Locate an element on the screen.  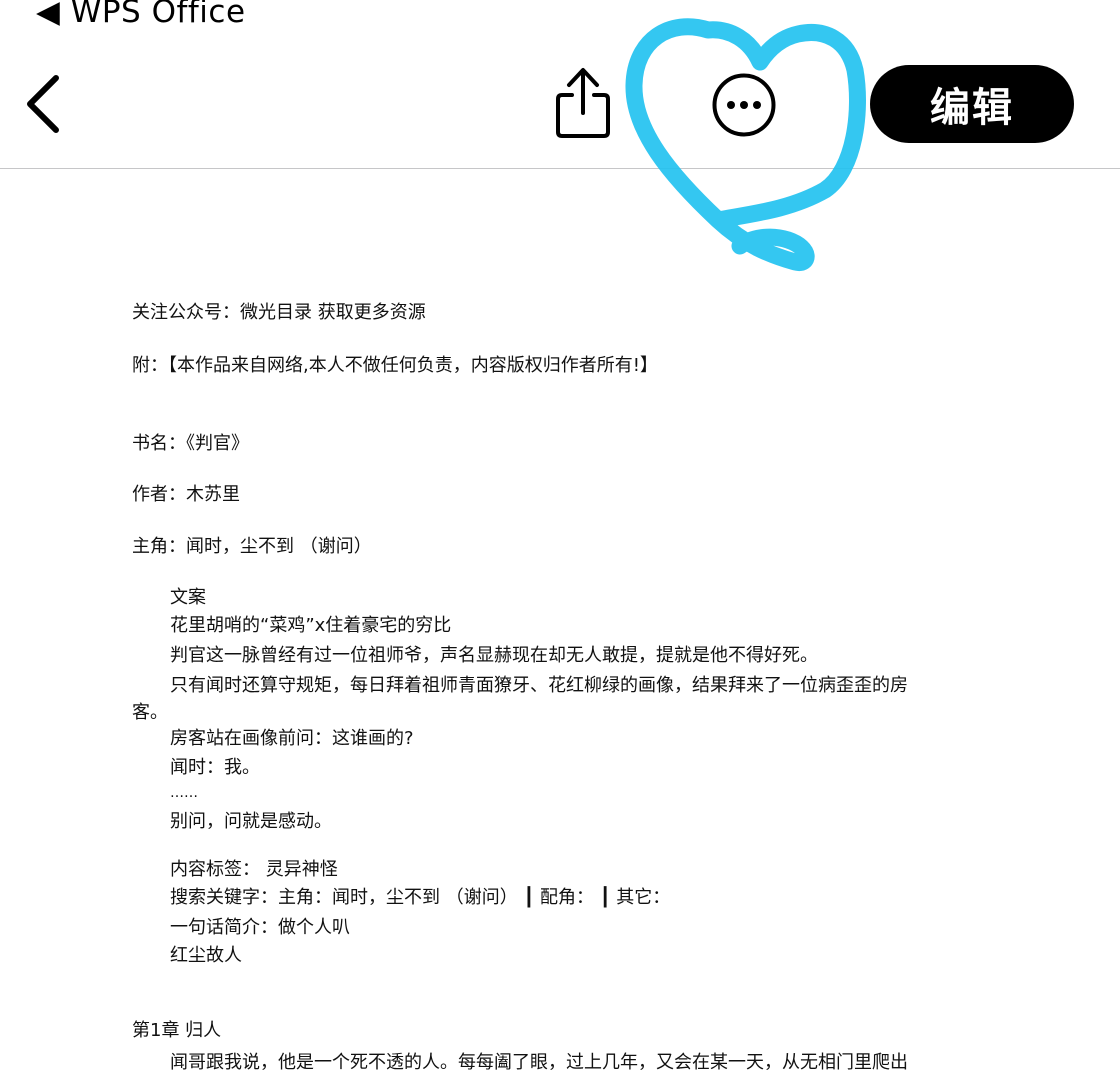
doc-line: 别问，问就是感动。 is located at coordinates (251, 821).